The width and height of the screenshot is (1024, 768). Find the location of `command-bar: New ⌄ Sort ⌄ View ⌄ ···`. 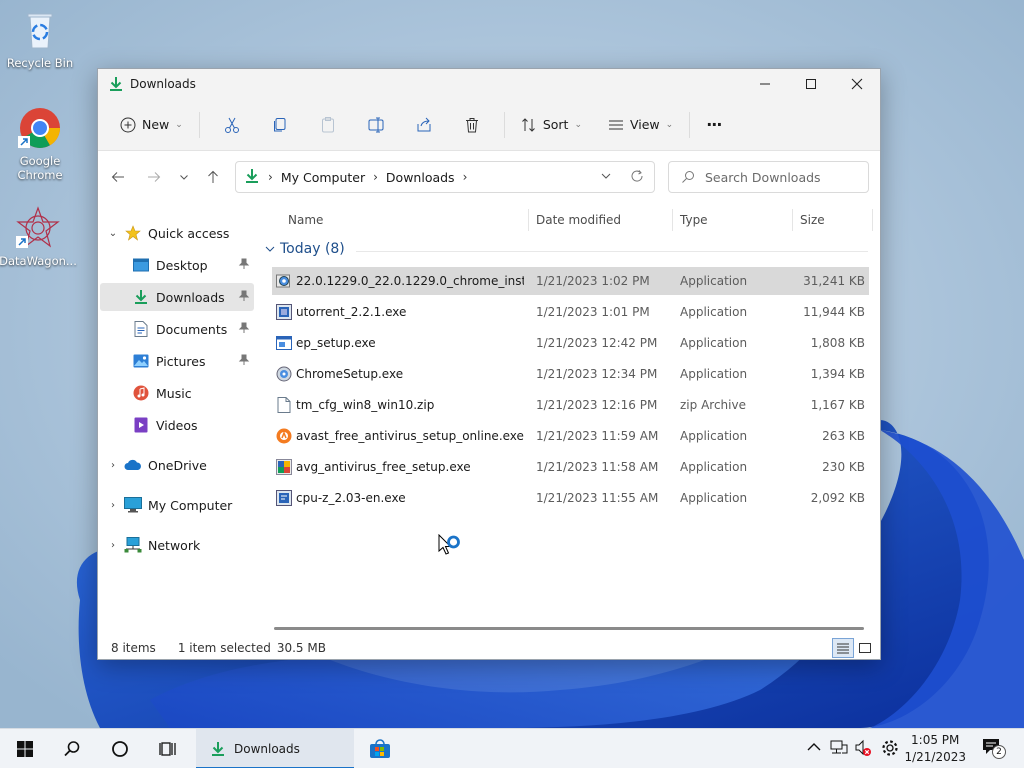

command-bar: New ⌄ Sort ⌄ View ⌄ ··· is located at coordinates (489, 125).